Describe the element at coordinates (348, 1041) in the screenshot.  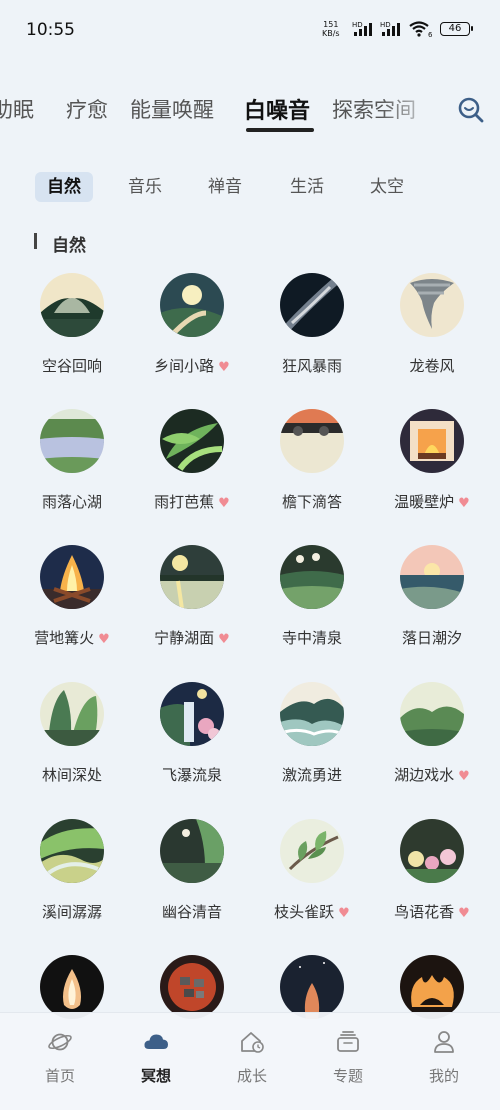
I see `stack-icon` at that location.